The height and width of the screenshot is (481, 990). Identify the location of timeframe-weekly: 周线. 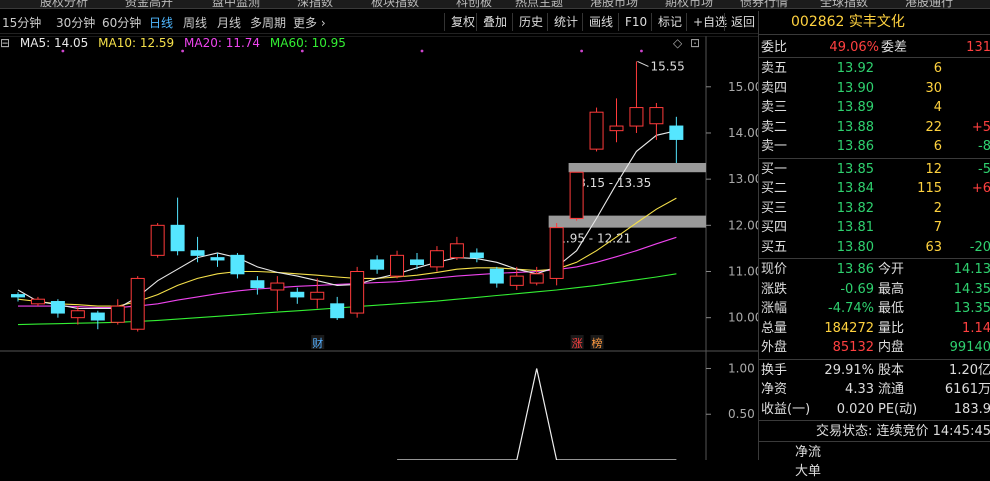
(195, 22).